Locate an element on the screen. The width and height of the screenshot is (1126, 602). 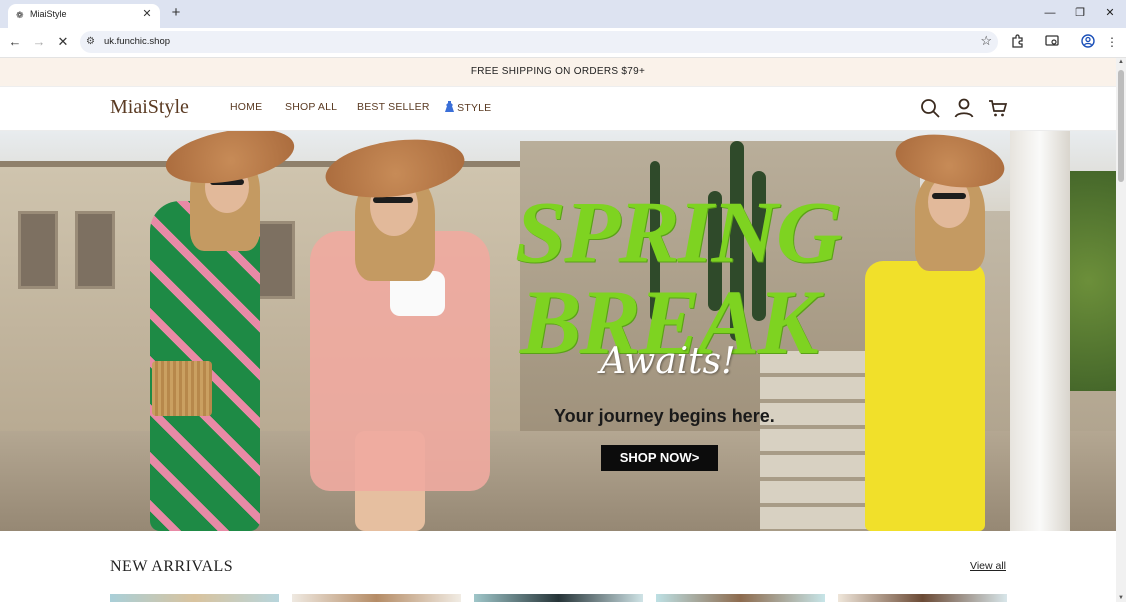
store-favicon-icon: ❁ is located at coordinates (20, 15).